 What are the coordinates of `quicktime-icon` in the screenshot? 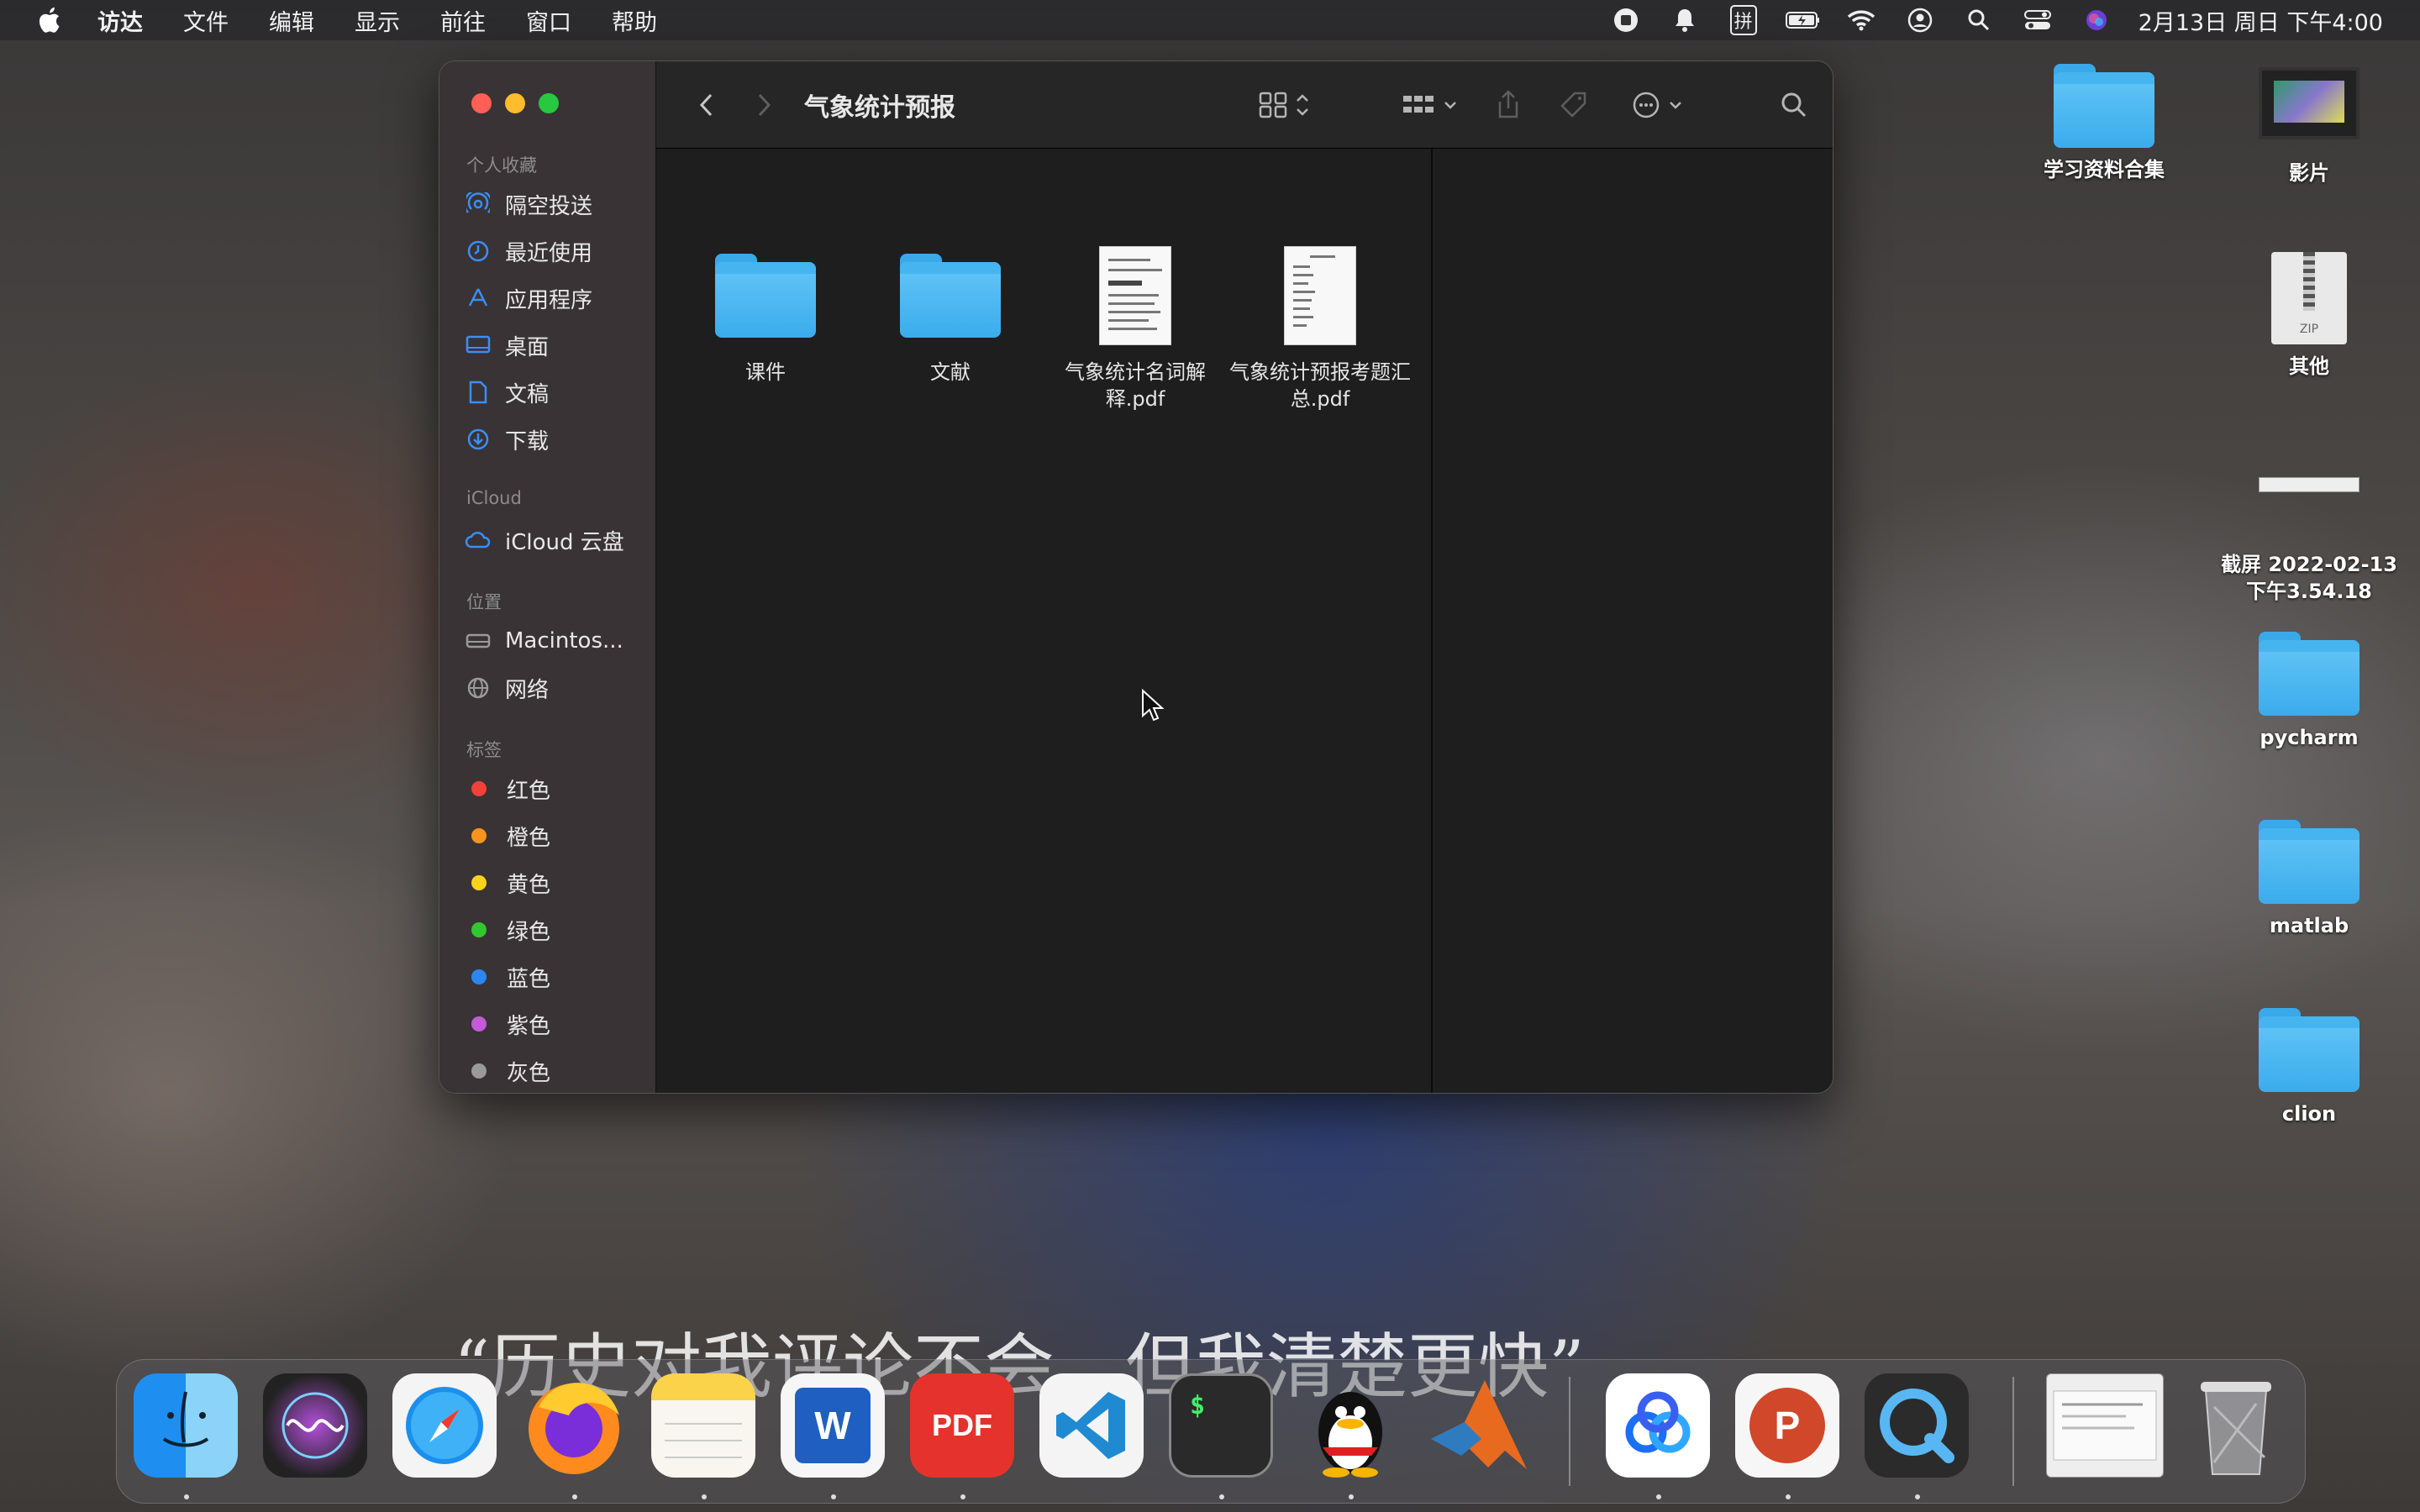 It's located at (1917, 1426).